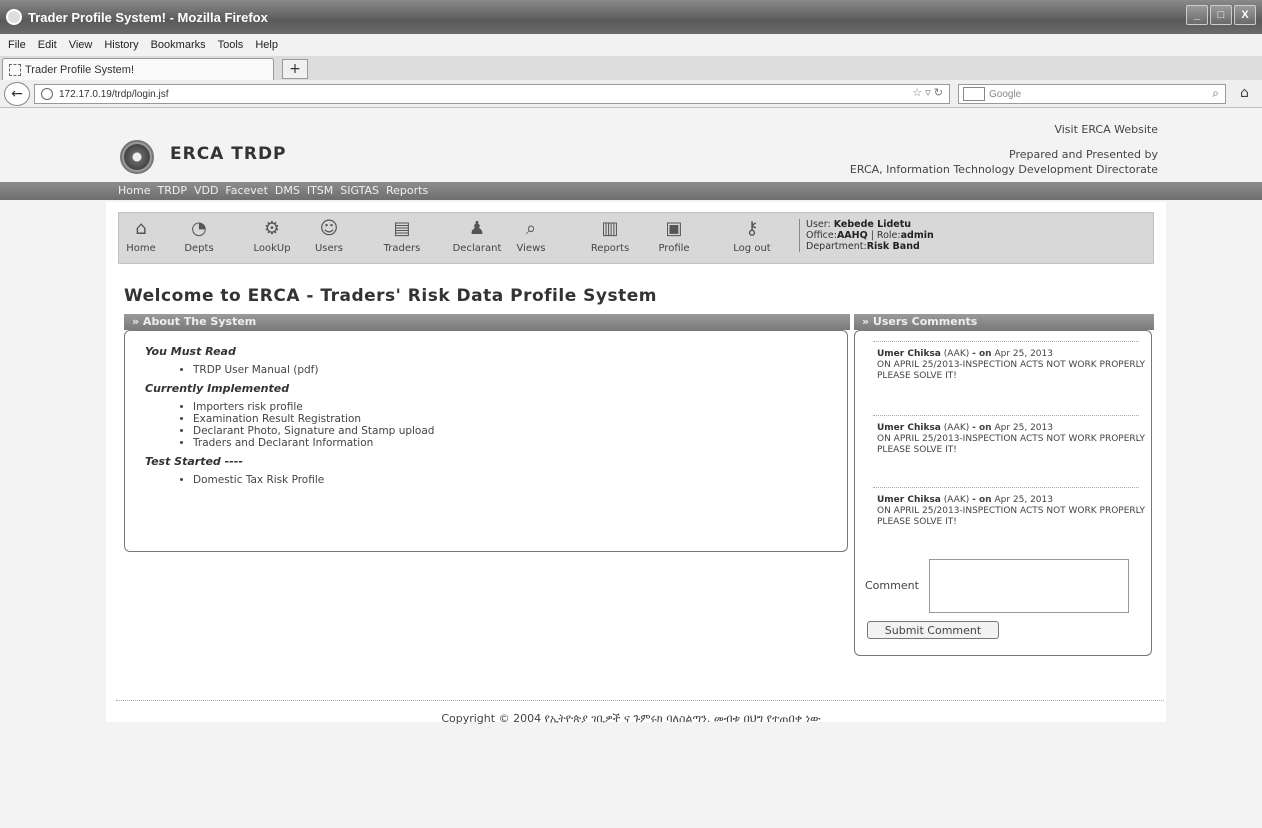 This screenshot has width=1262, height=828. I want to click on comment-input, so click(1029, 586).